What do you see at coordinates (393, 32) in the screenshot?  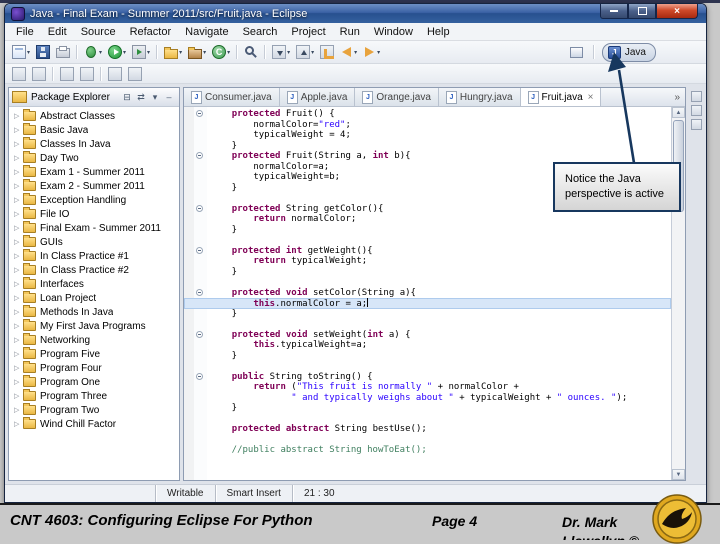 I see `menu-window: Window` at bounding box center [393, 32].